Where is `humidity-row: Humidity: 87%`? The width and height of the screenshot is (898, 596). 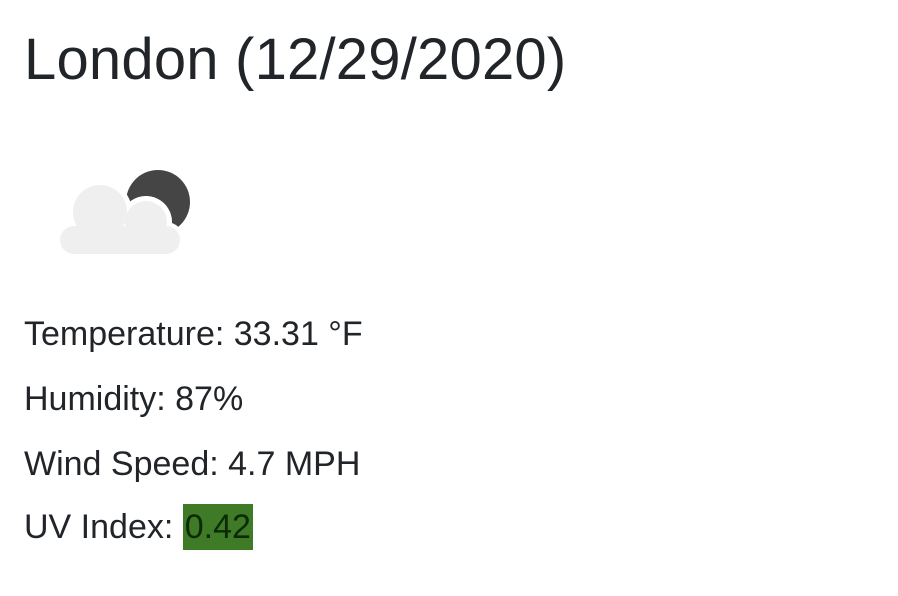
humidity-row: Humidity: 87% is located at coordinates (133, 399).